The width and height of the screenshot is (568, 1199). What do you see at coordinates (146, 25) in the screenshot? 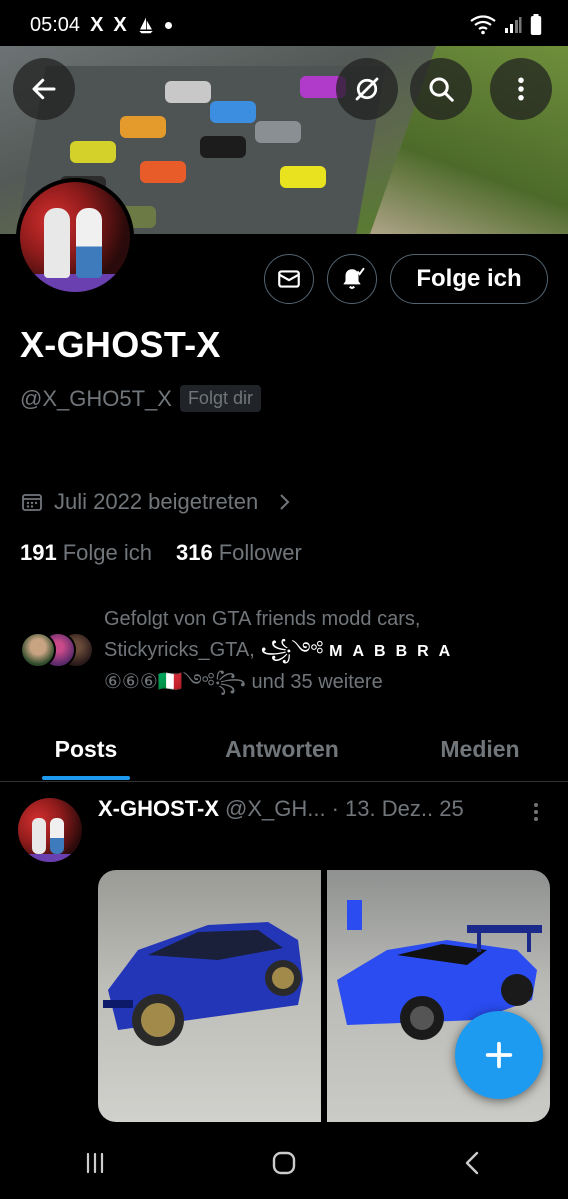
I see `sailboat-notification-icon` at bounding box center [146, 25].